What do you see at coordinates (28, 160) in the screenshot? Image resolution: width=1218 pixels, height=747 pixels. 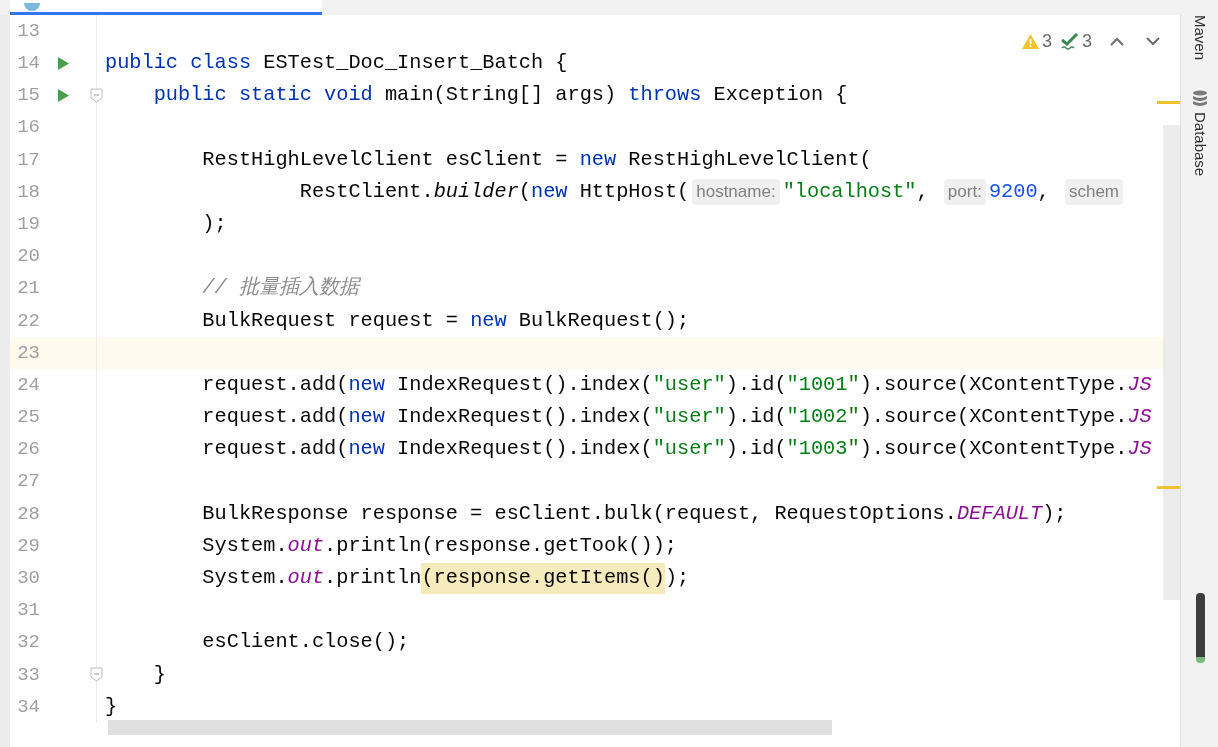 I see `line-number: 17` at bounding box center [28, 160].